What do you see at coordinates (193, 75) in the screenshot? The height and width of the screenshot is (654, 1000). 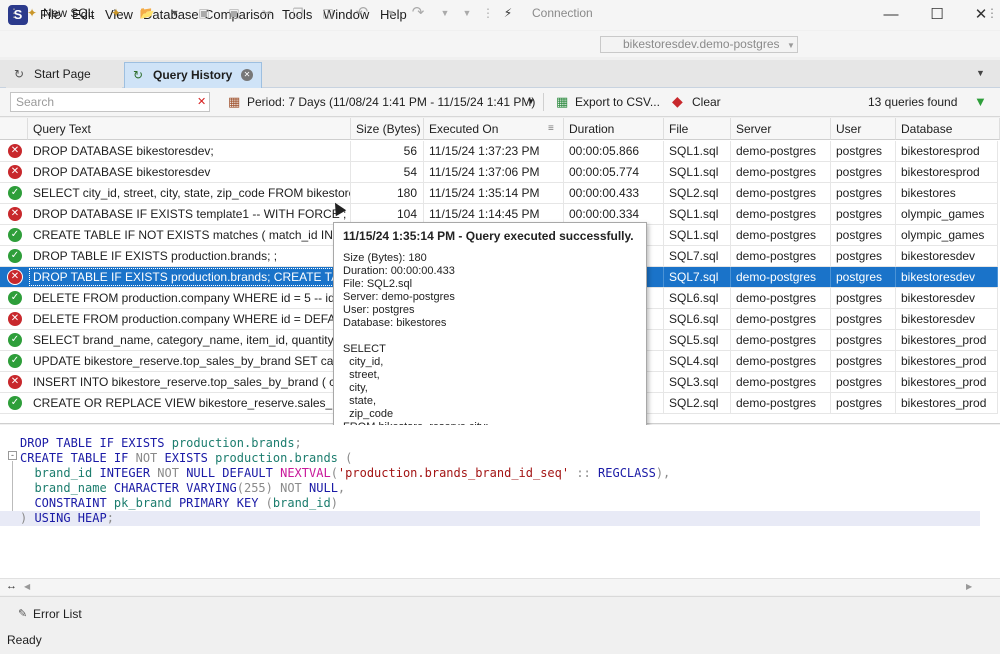 I see `tab-query-history: ↻ Query History ✕` at bounding box center [193, 75].